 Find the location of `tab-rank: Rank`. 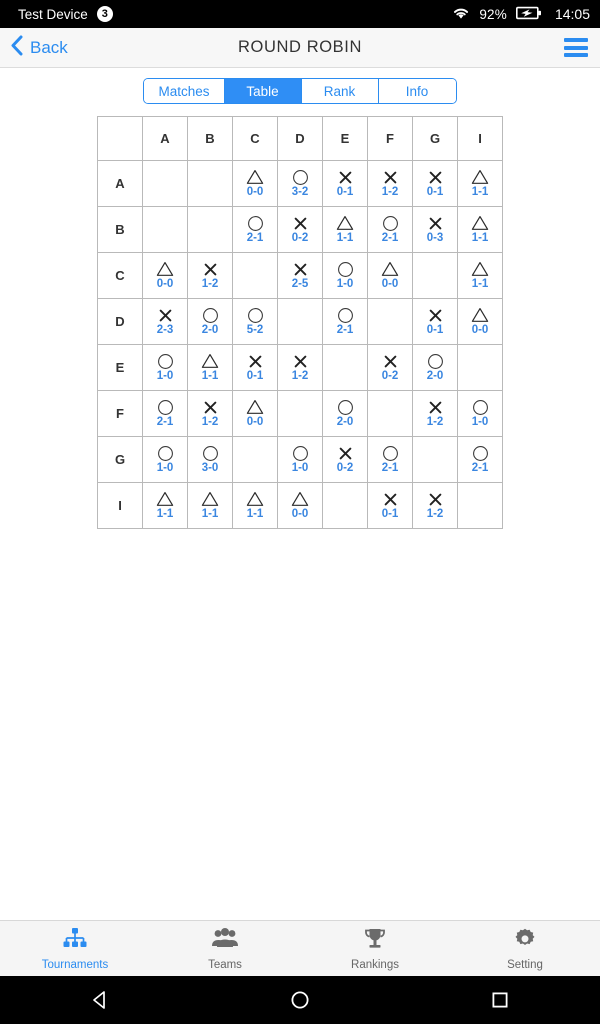

tab-rank: Rank is located at coordinates (340, 91).